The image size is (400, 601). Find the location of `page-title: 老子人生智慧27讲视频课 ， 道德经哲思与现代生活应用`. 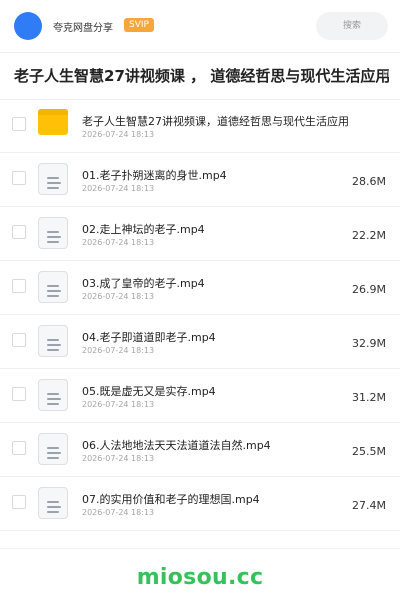

page-title: 老子人生智慧27讲视频课 ， 道德经哲思与现代生活应用 is located at coordinates (202, 76).